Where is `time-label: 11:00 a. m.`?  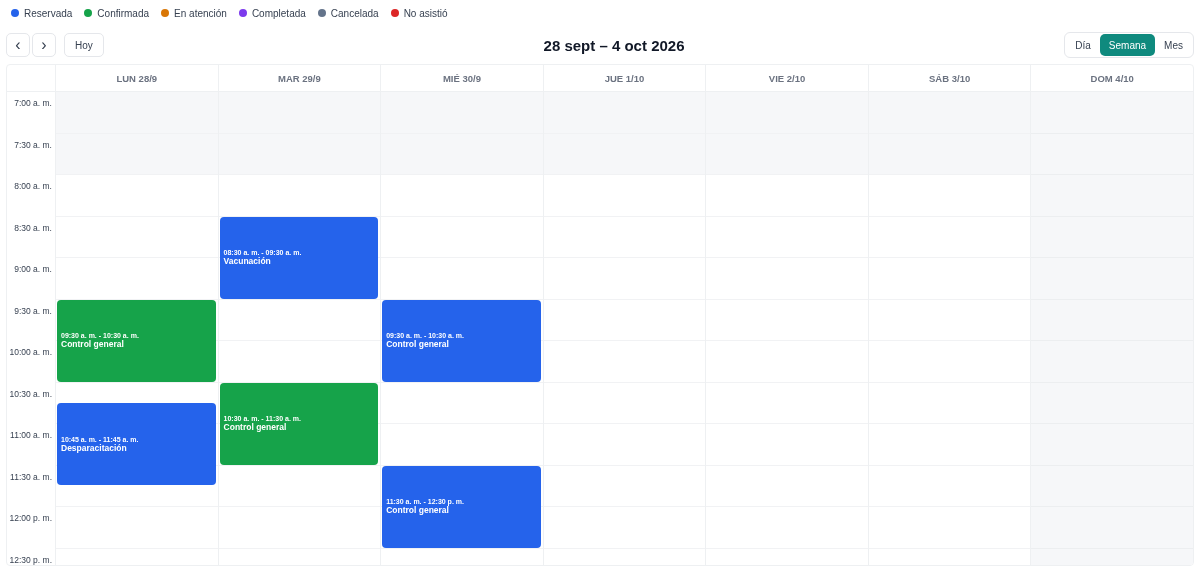 time-label: 11:00 a. m. is located at coordinates (31, 435).